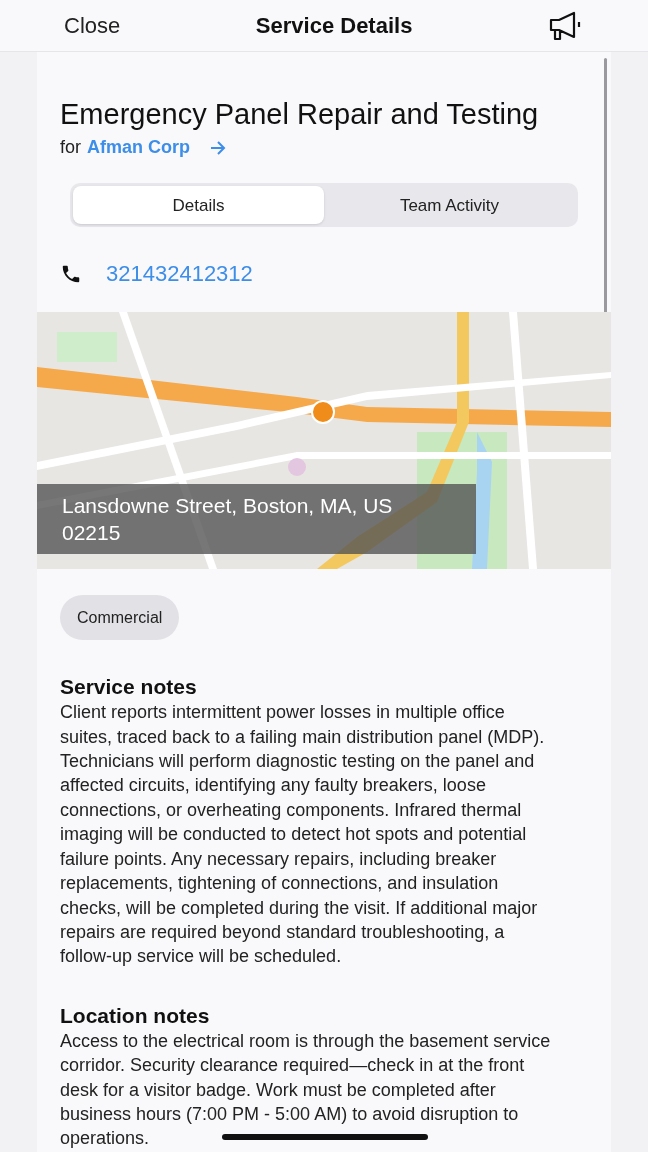 The height and width of the screenshot is (1152, 648). I want to click on close-button: Close, so click(92, 25).